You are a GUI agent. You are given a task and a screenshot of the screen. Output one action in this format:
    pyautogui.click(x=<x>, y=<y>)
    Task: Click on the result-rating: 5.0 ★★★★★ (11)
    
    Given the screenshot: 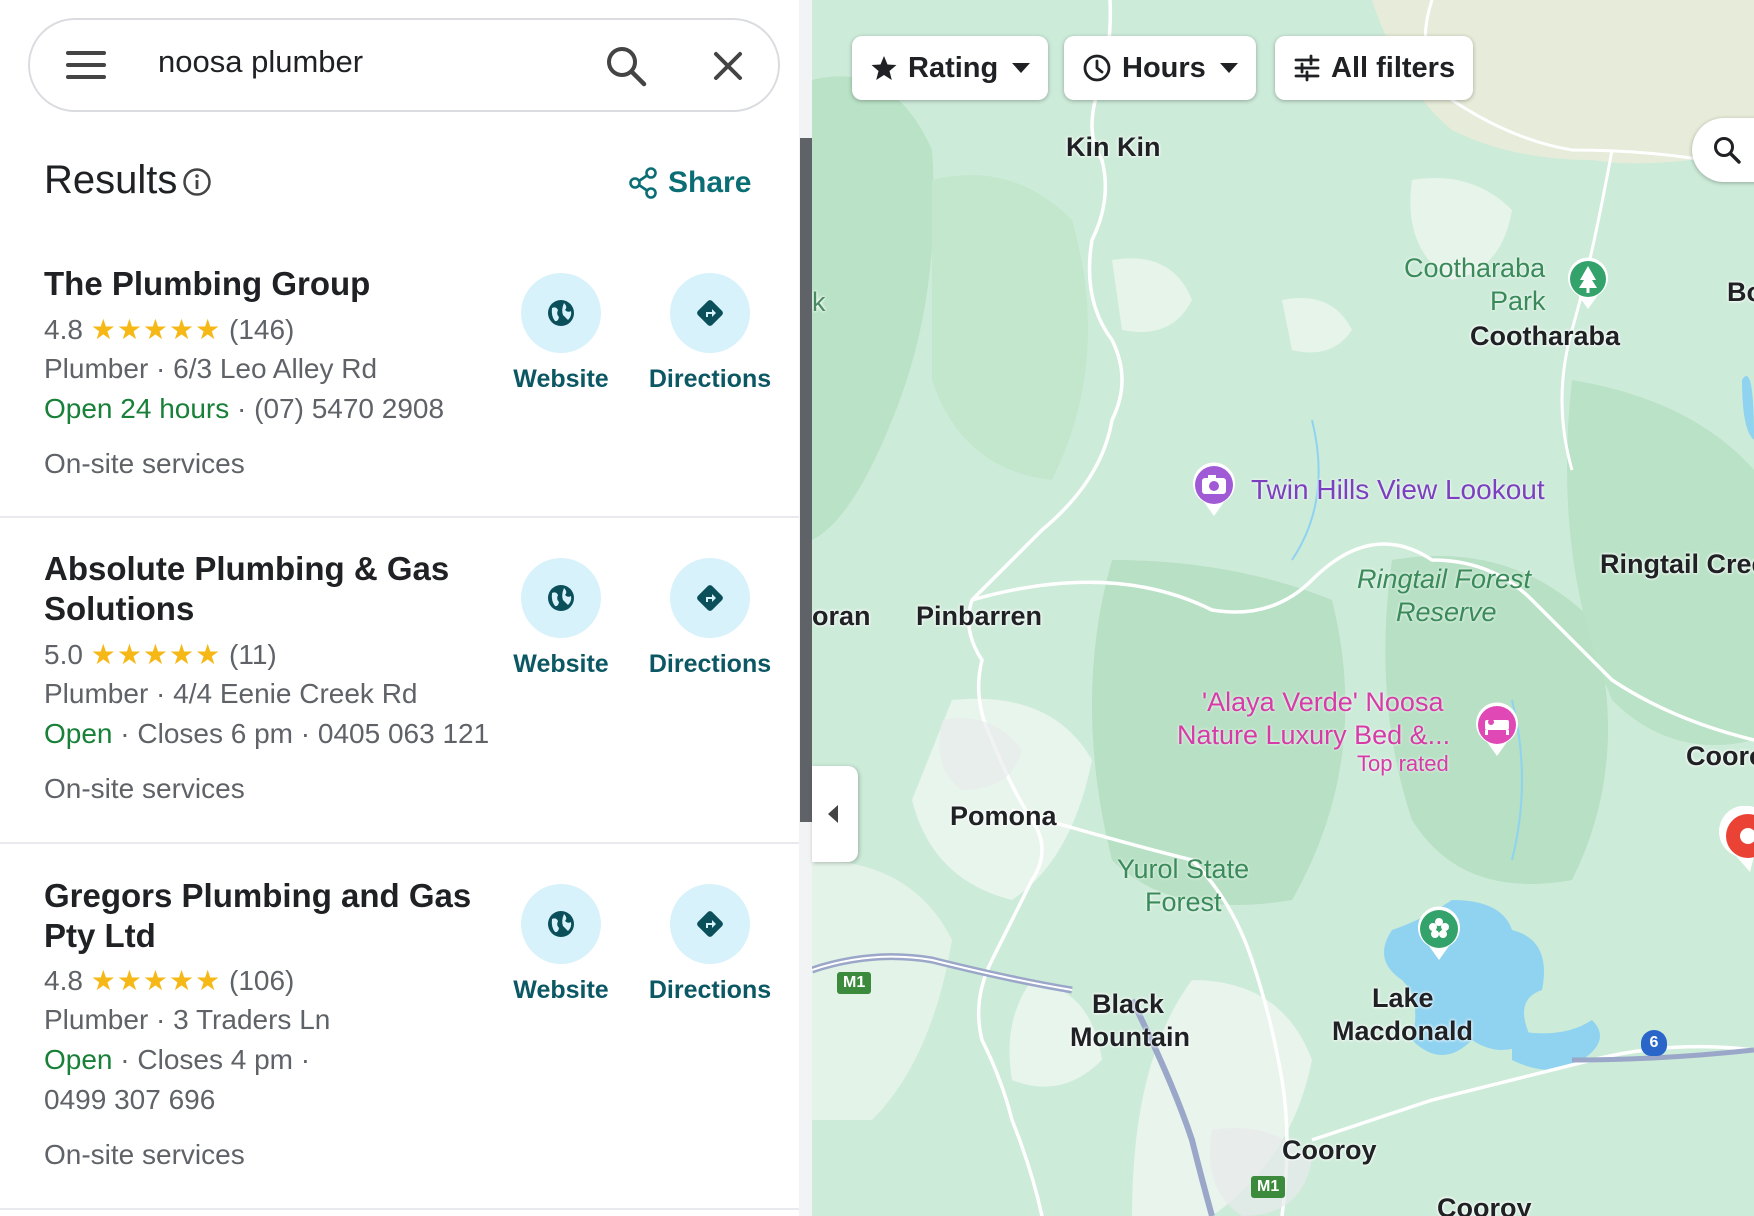 What is the action you would take?
    pyautogui.click(x=160, y=654)
    